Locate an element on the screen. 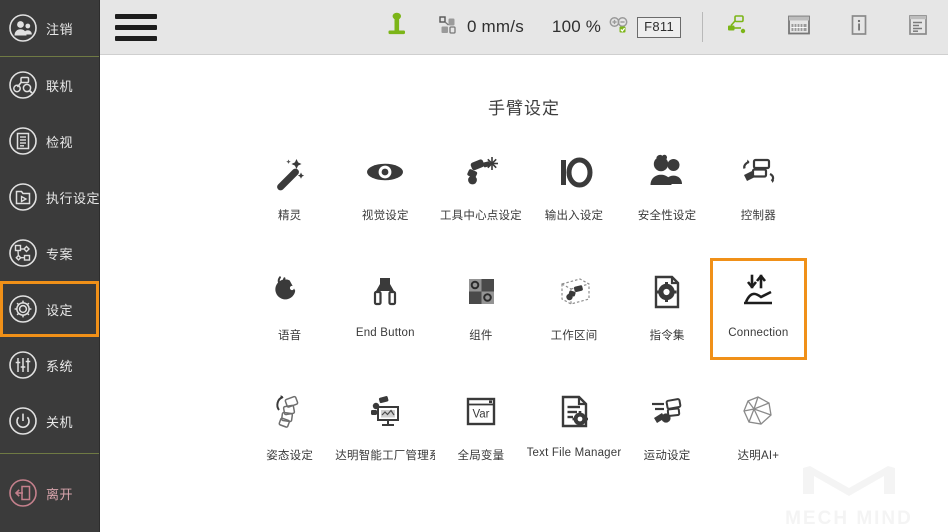 Image resolution: width=948 pixels, height=532 pixels. tile-tcp: 工具中心点设定 is located at coordinates (480, 189).